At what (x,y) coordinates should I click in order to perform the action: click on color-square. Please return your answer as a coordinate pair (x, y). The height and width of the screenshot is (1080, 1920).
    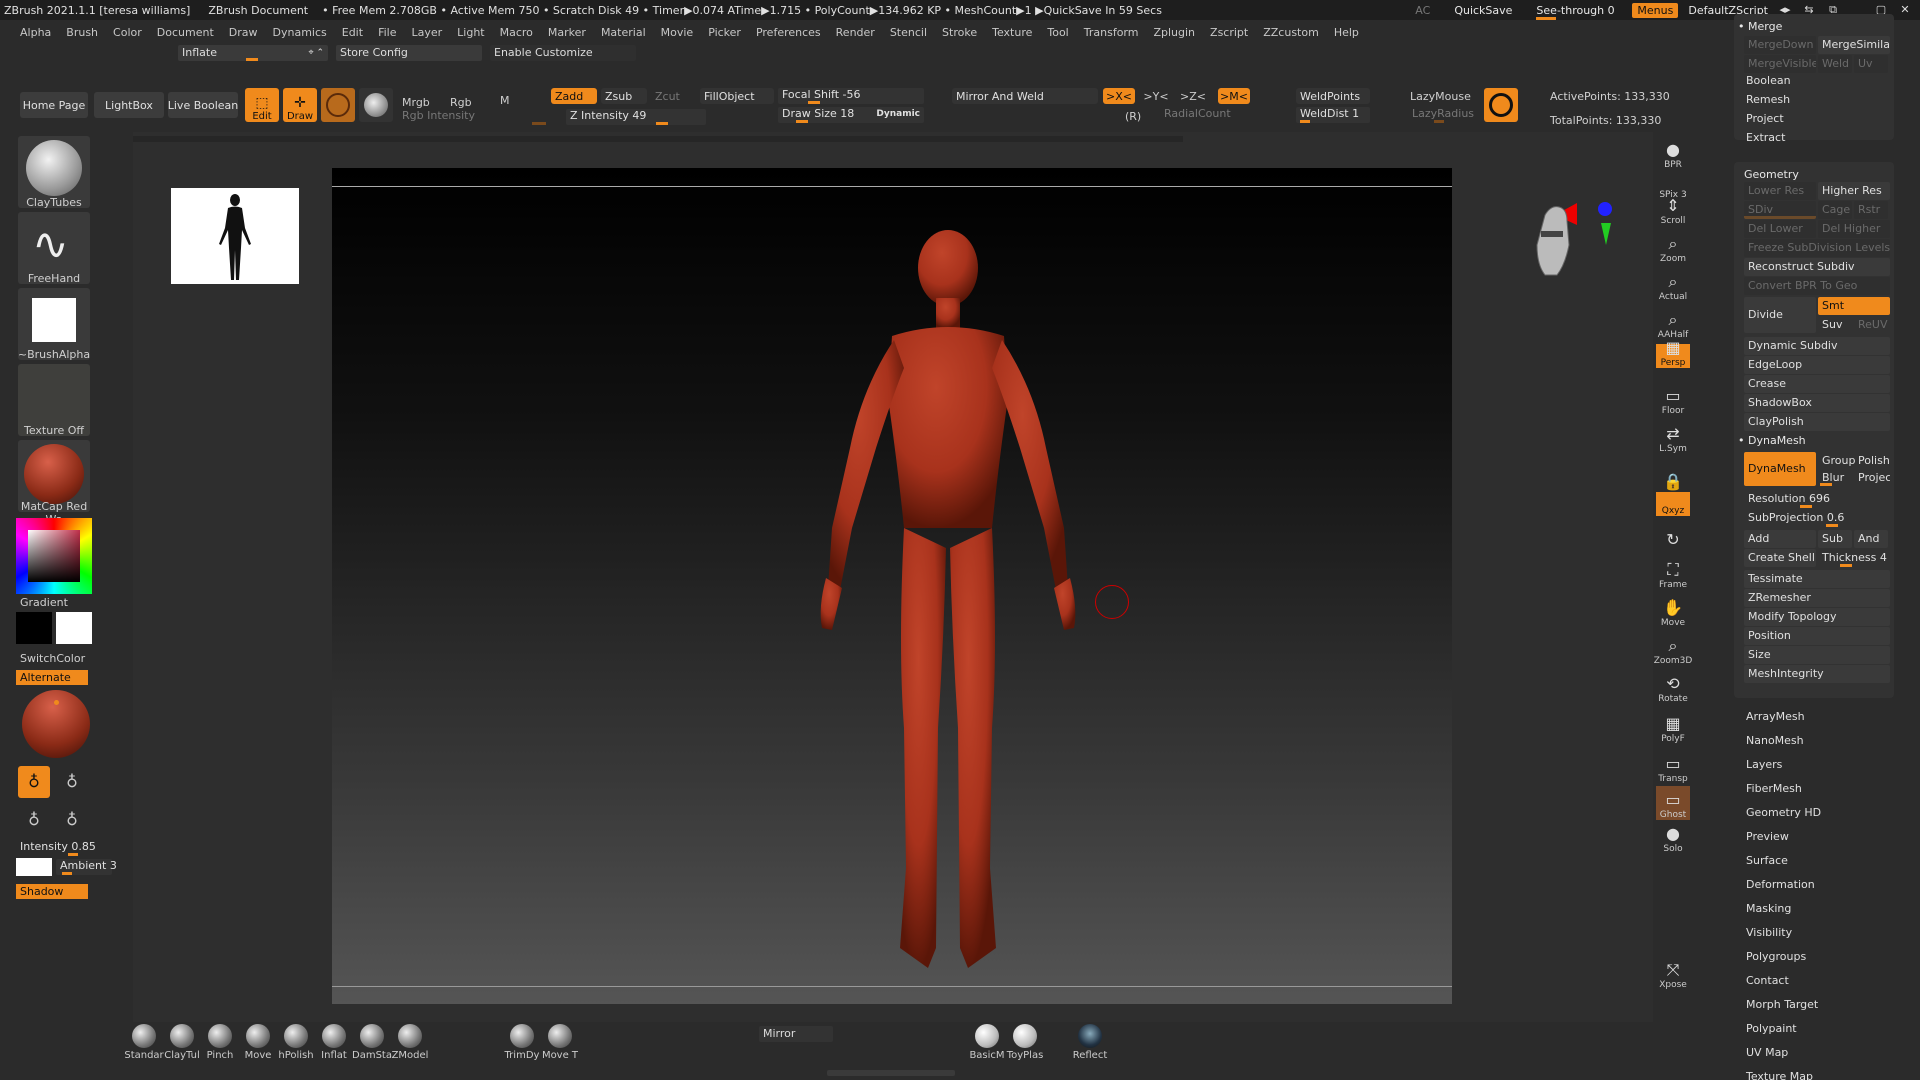
    Looking at the image, I should click on (54, 556).